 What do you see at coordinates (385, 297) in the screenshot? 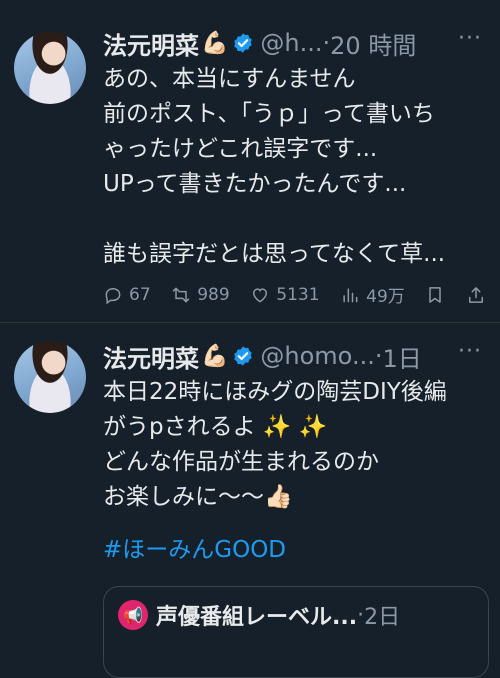
I see `view-count: 49万` at bounding box center [385, 297].